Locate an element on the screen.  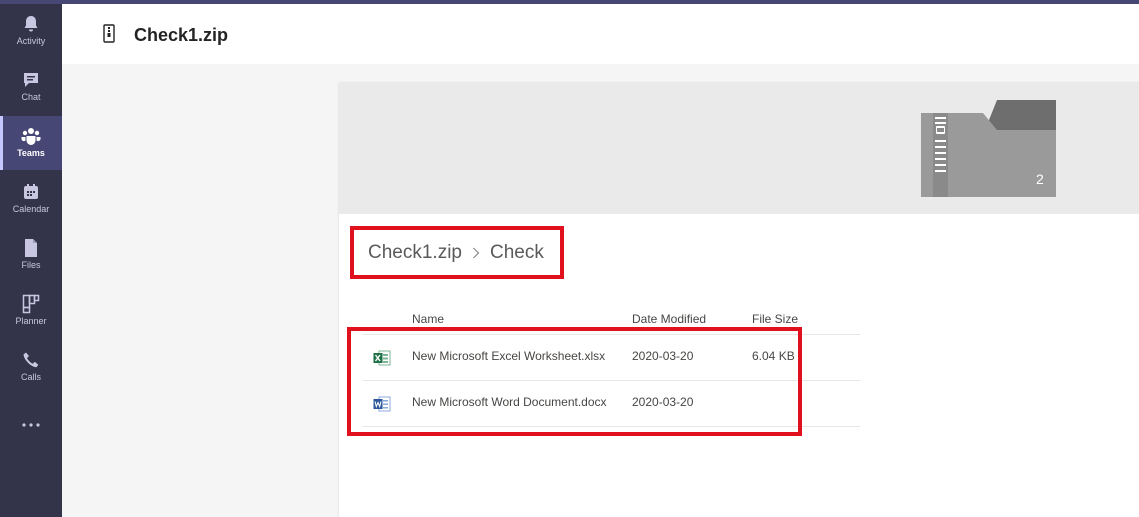
column-header-date: Date Modified is located at coordinates (669, 319).